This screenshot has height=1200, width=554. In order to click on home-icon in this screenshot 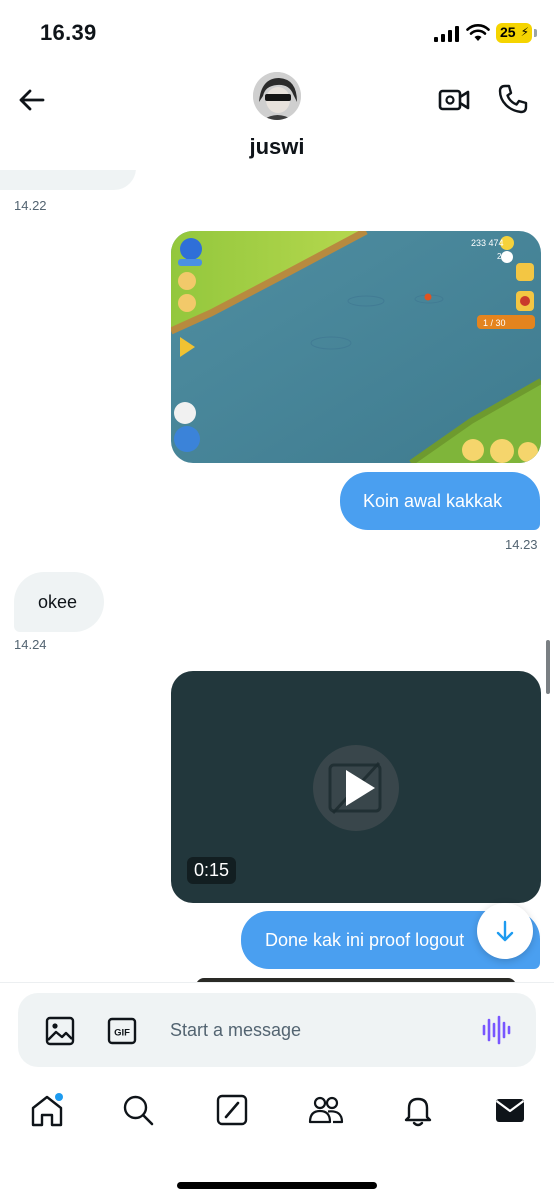, I will do `click(47, 1110)`.